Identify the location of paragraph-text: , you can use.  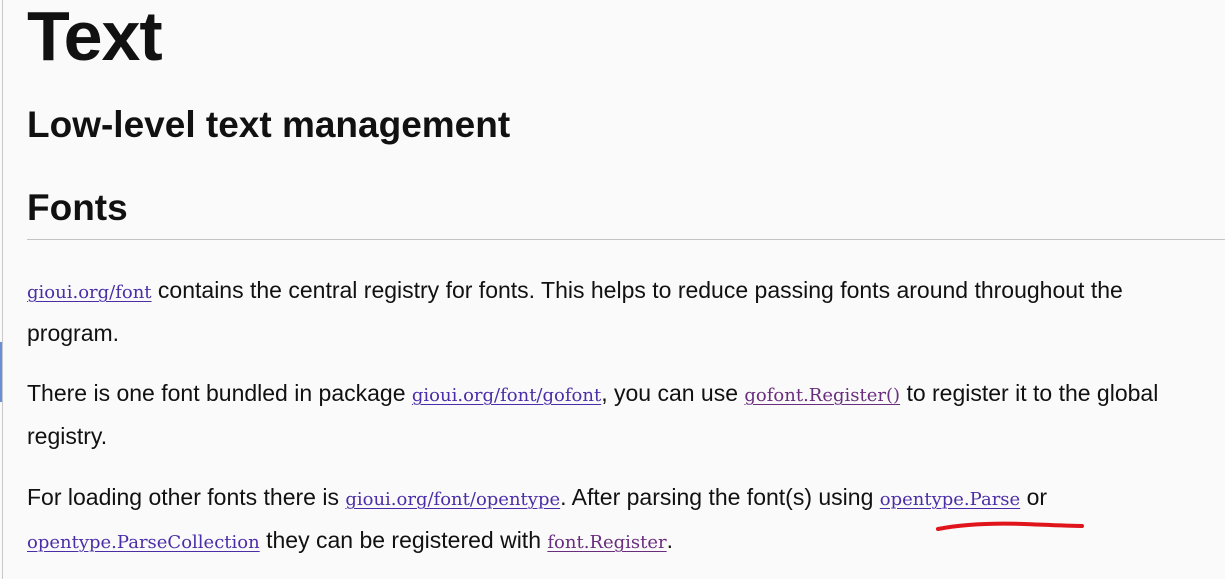
(673, 393).